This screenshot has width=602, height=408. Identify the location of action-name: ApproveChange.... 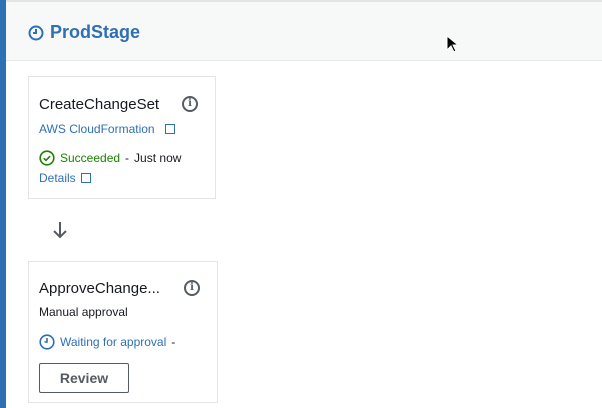
(99, 288).